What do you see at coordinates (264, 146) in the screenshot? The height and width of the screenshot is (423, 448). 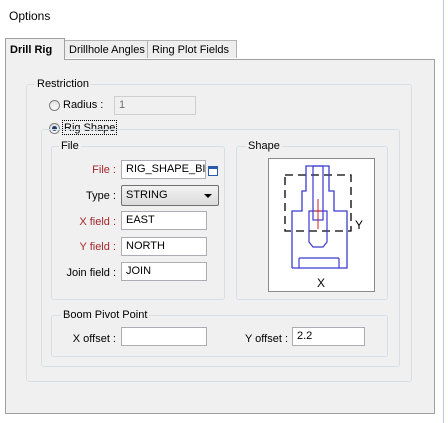 I see `shape-group-label: Shape` at bounding box center [264, 146].